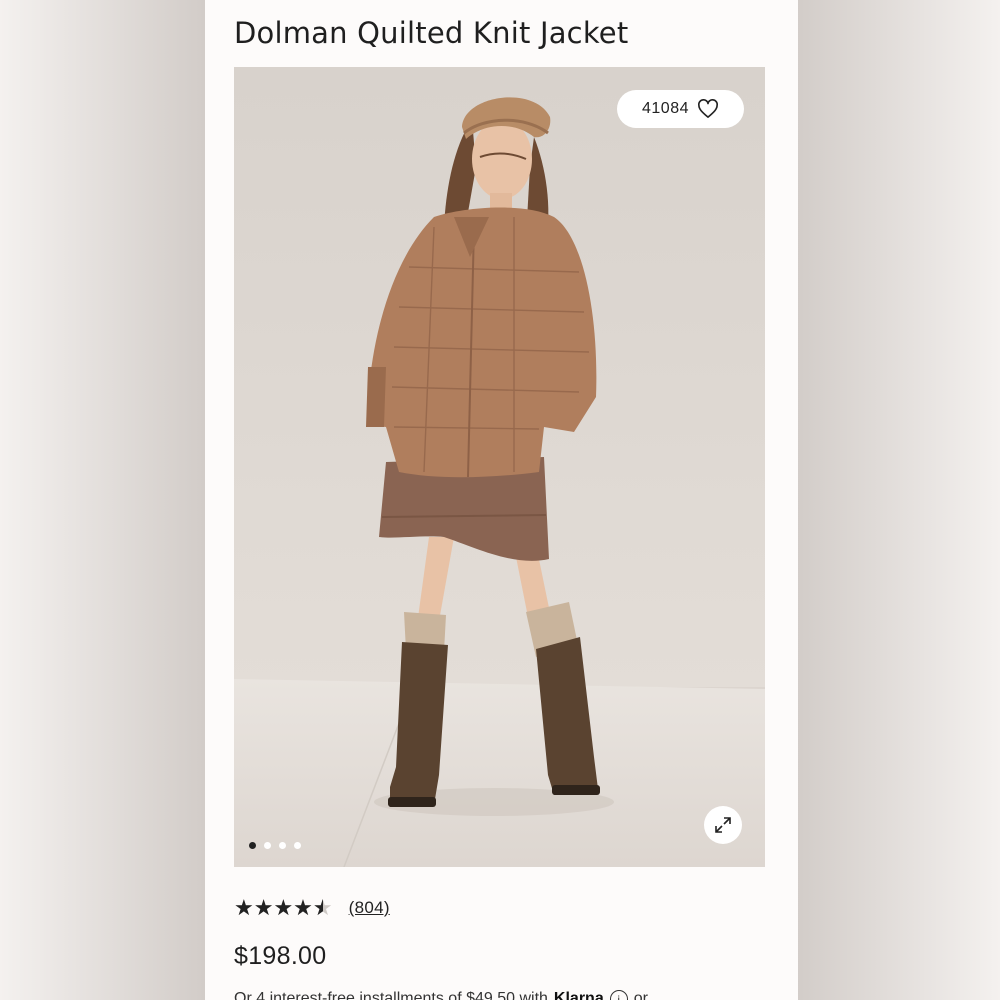 This screenshot has width=1000, height=1000. I want to click on expand-image-button, so click(723, 825).